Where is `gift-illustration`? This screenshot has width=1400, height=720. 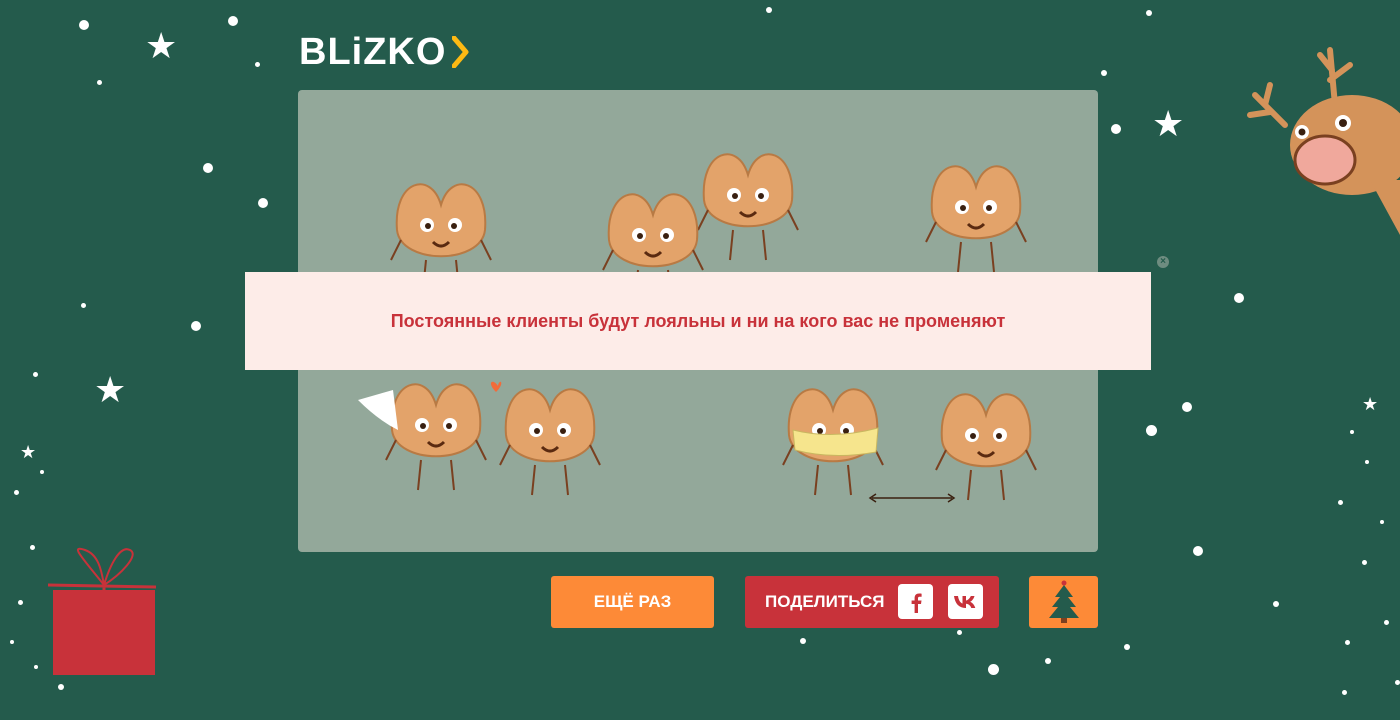
gift-illustration is located at coordinates (102, 611).